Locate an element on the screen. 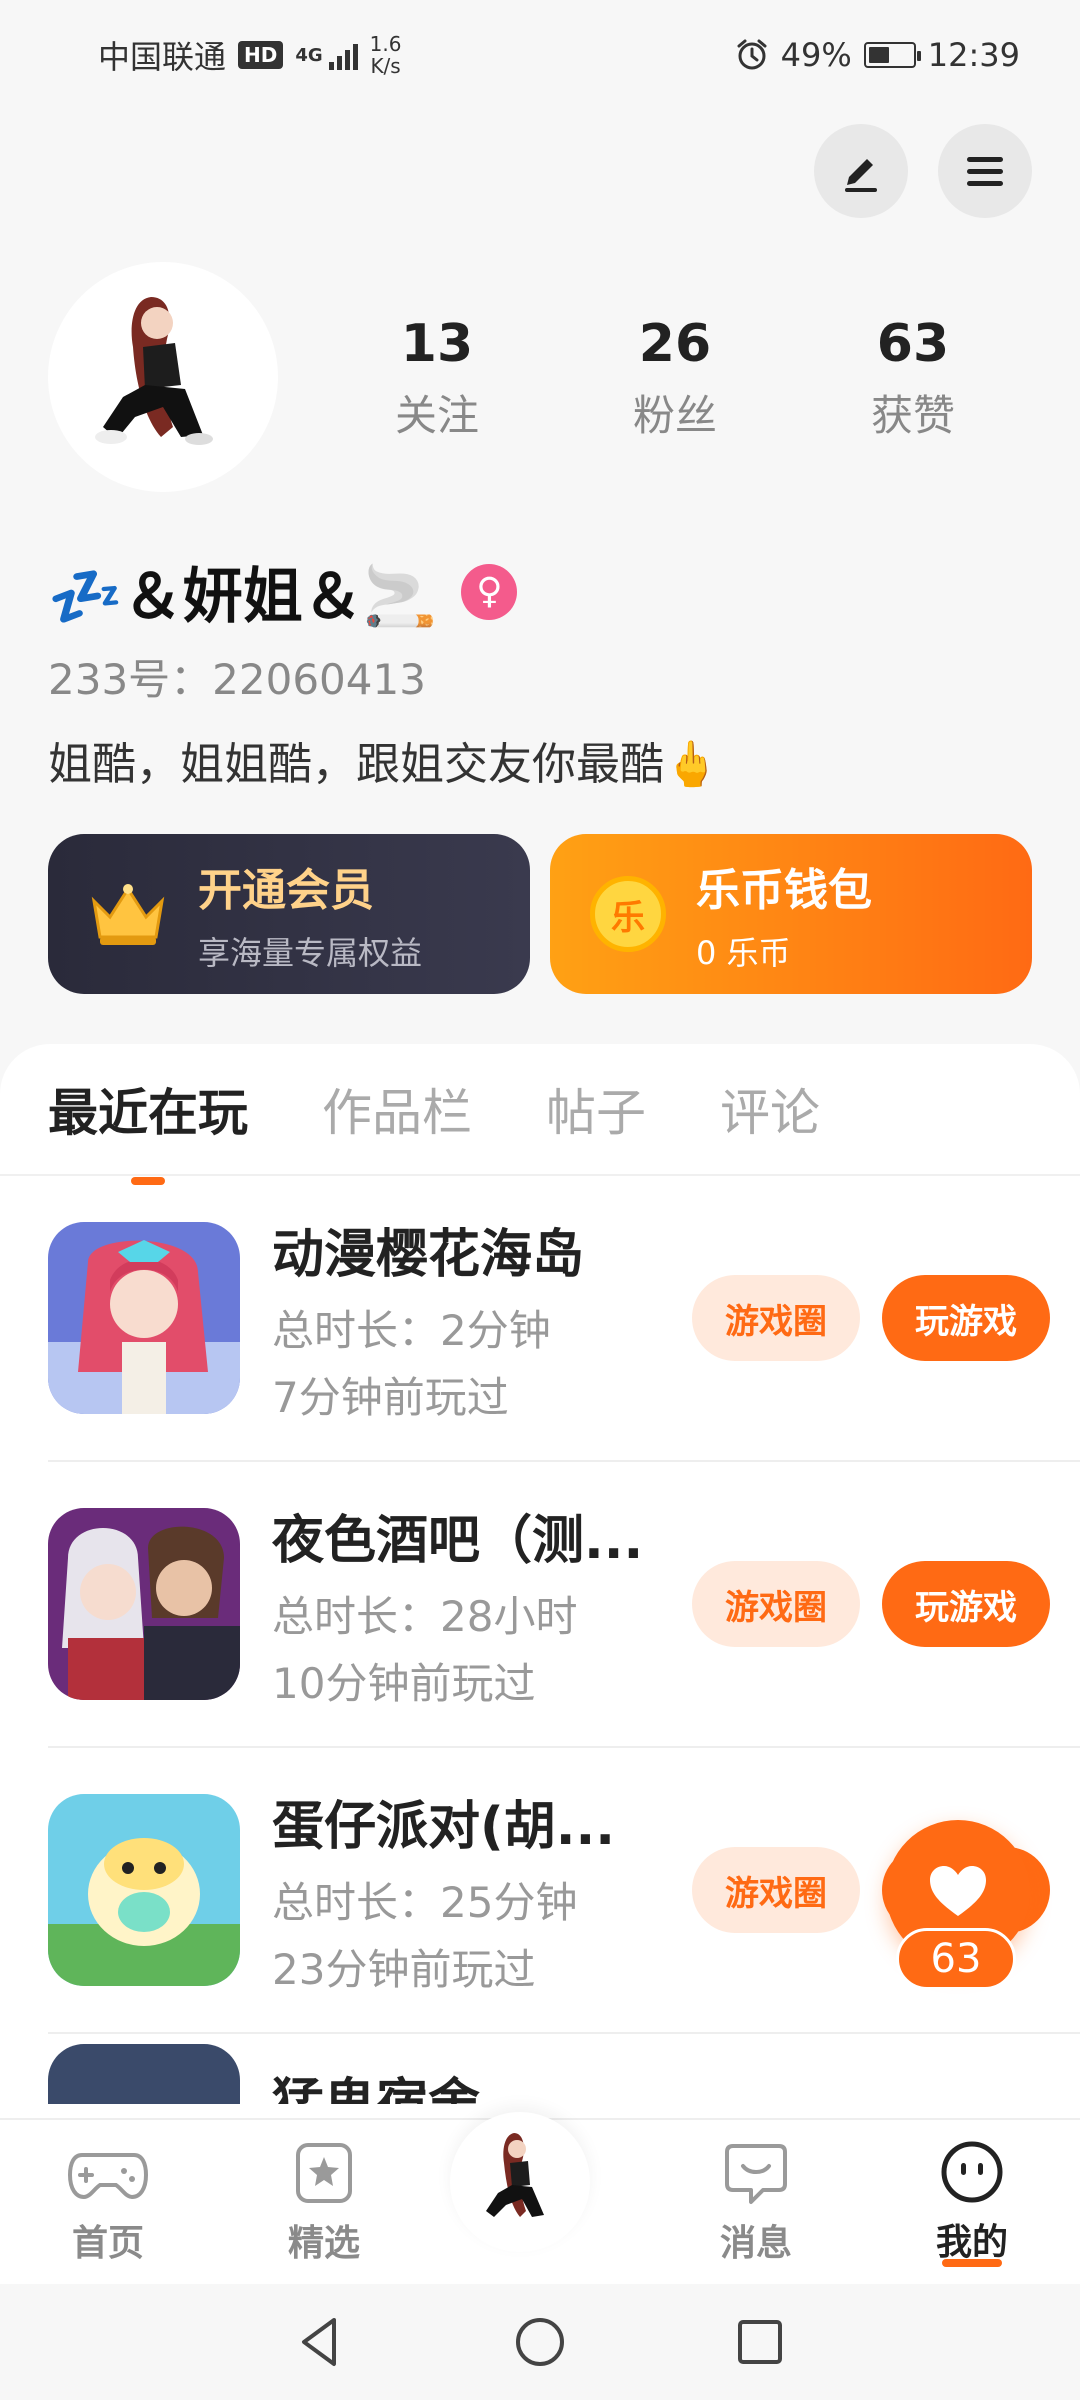 The image size is (1080, 2400). top-actions is located at coordinates (923, 171).